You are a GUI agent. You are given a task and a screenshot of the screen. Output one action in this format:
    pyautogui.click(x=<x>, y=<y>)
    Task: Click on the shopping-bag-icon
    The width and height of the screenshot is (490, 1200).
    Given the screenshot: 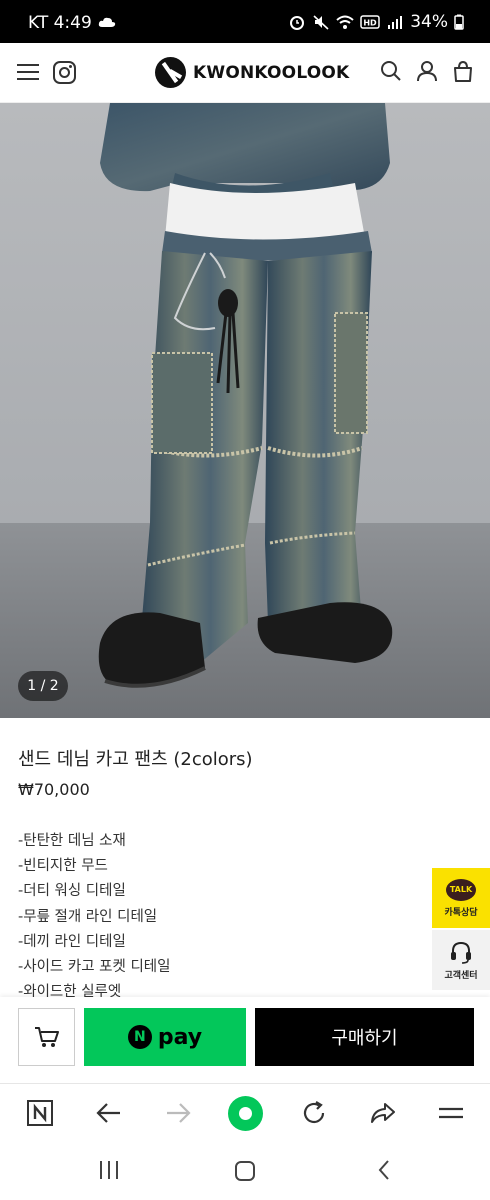 What is the action you would take?
    pyautogui.click(x=463, y=71)
    